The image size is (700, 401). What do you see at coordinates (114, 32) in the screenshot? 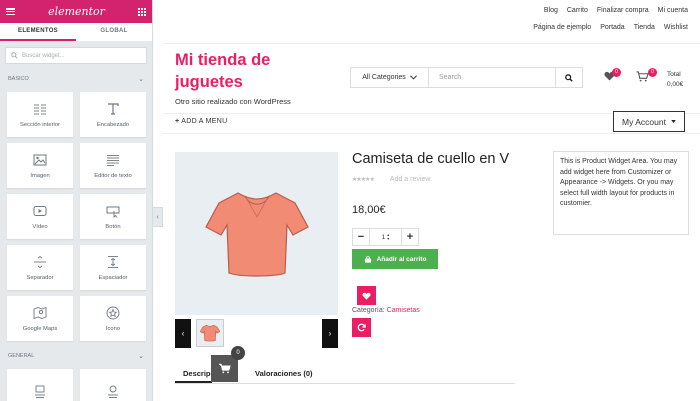
I see `tab-global: GLOBAL` at bounding box center [114, 32].